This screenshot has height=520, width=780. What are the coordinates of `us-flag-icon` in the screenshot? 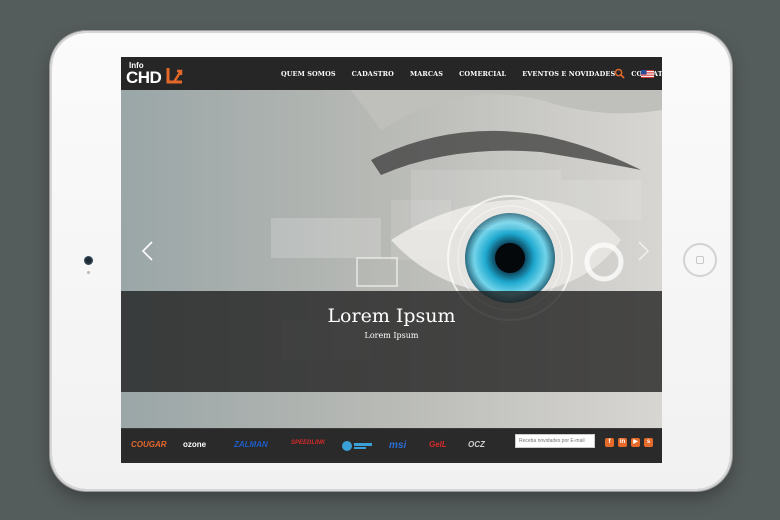 It's located at (647, 74).